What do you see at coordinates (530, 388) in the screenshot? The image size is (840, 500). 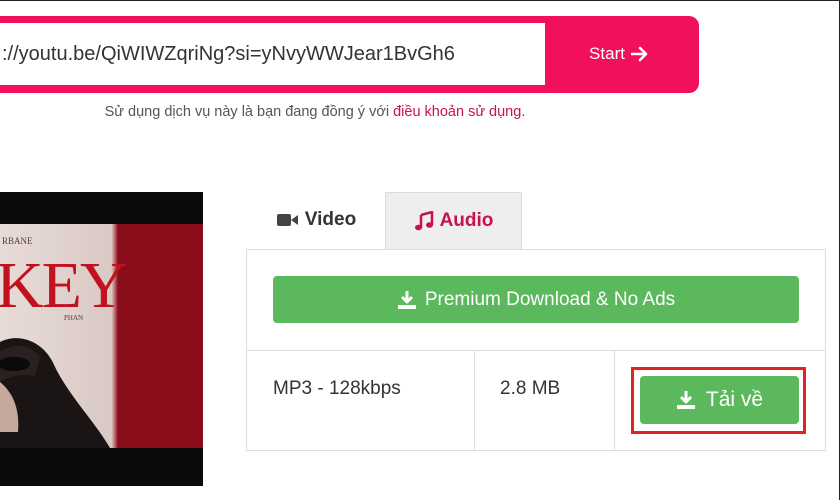 I see `file-size: 2.8 MB` at bounding box center [530, 388].